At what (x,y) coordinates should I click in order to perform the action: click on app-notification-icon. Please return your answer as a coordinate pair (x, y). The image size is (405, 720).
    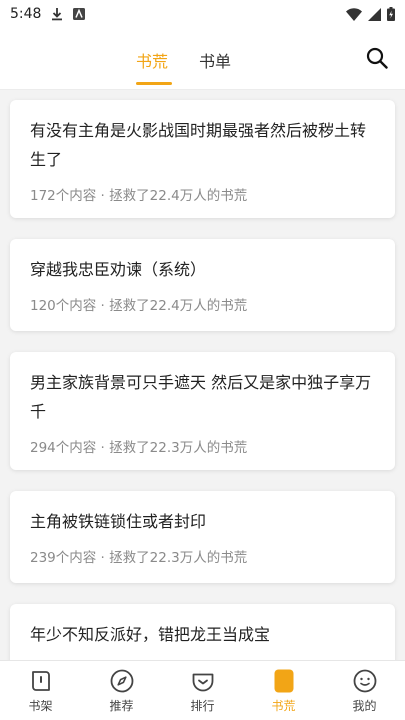
    Looking at the image, I should click on (79, 14).